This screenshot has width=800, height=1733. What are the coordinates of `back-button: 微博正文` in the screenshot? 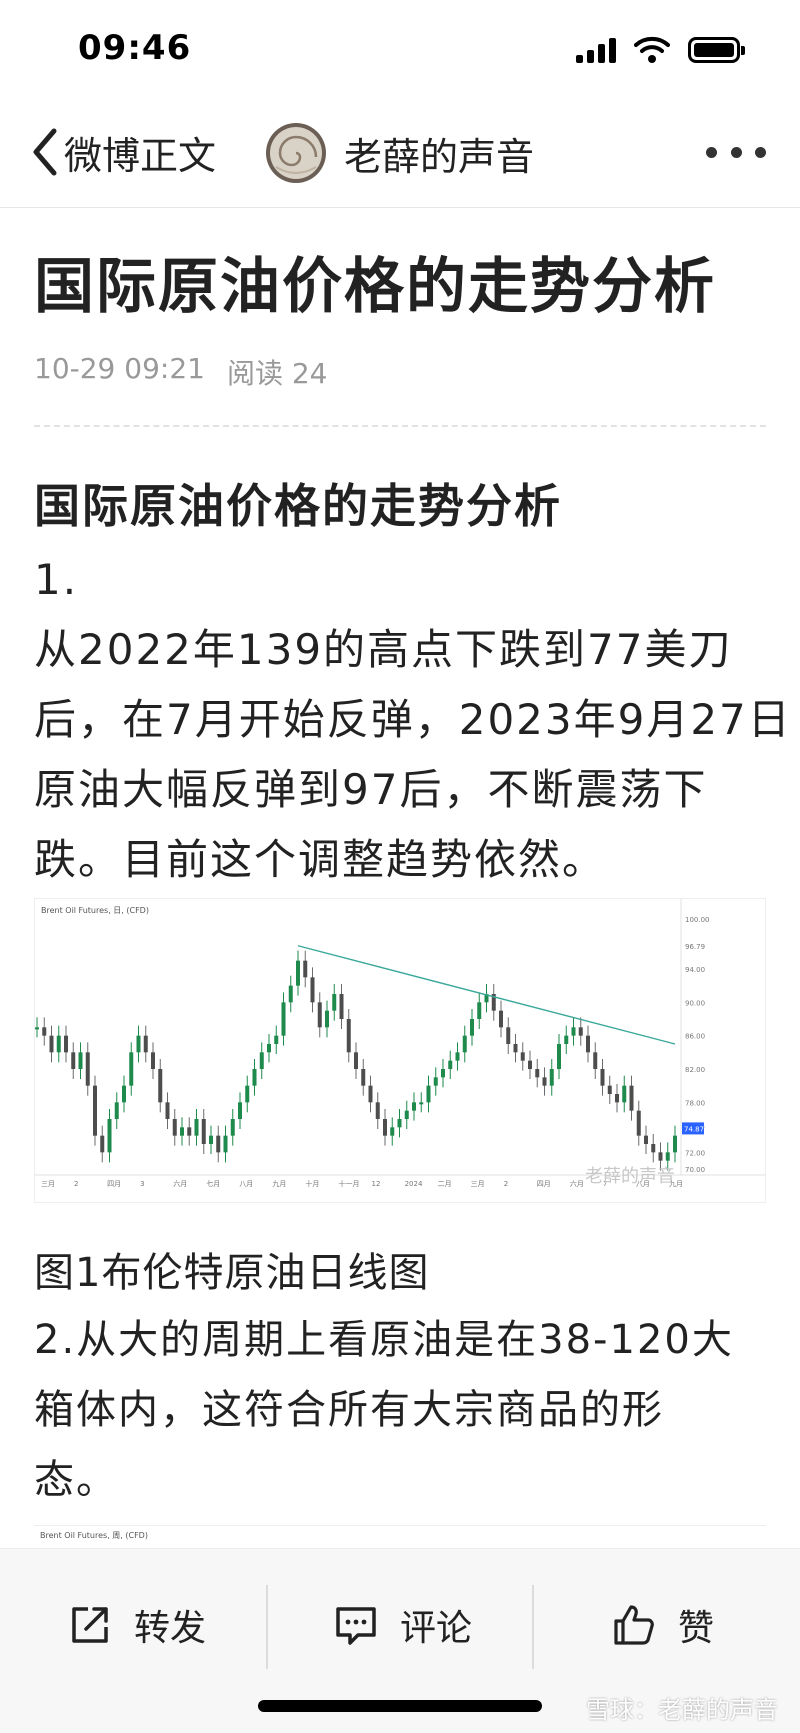 It's located at (122, 152).